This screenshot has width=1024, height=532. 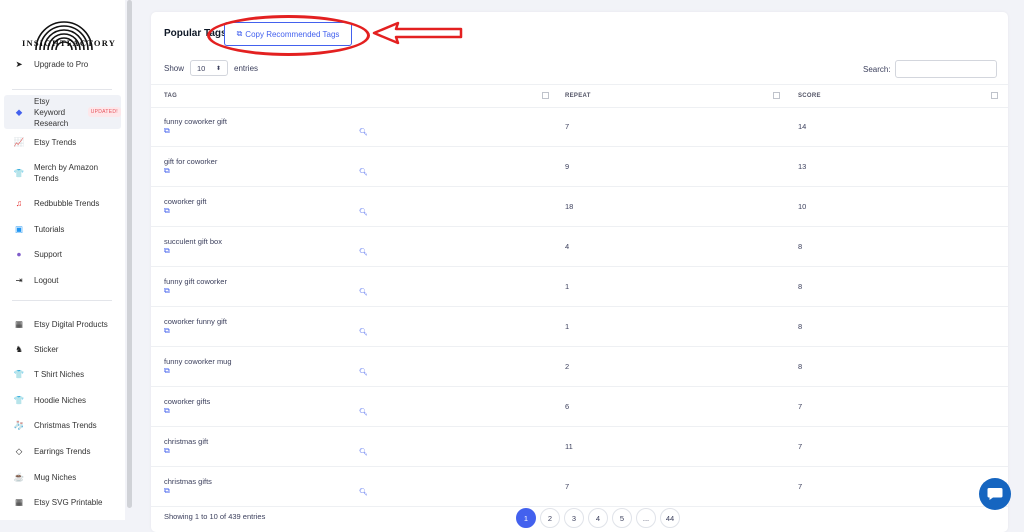 I want to click on sidebar-item-upgrade-to-pro: ➤ Upgrade to Pro, so click(x=62, y=64).